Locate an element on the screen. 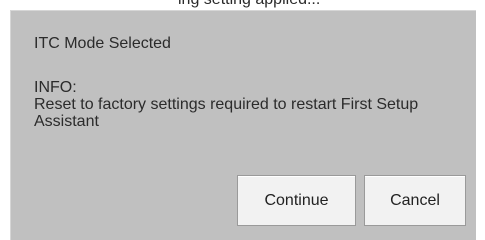 Image resolution: width=485 pixels, height=240 pixels. continue-button: Continue is located at coordinates (296, 200).